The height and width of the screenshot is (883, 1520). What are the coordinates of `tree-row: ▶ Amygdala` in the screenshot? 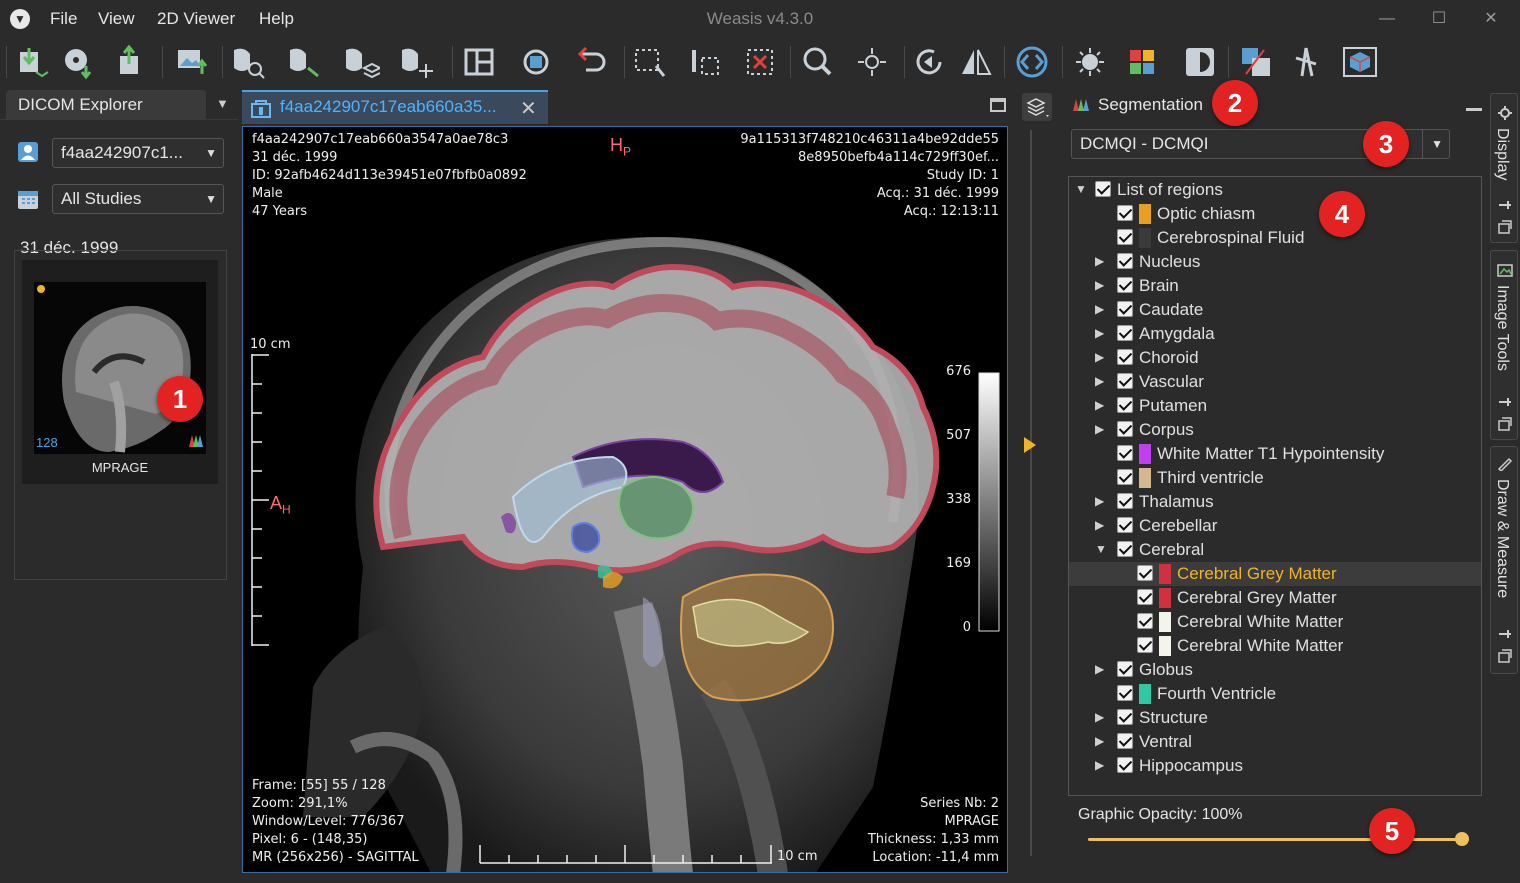 It's located at (1275, 334).